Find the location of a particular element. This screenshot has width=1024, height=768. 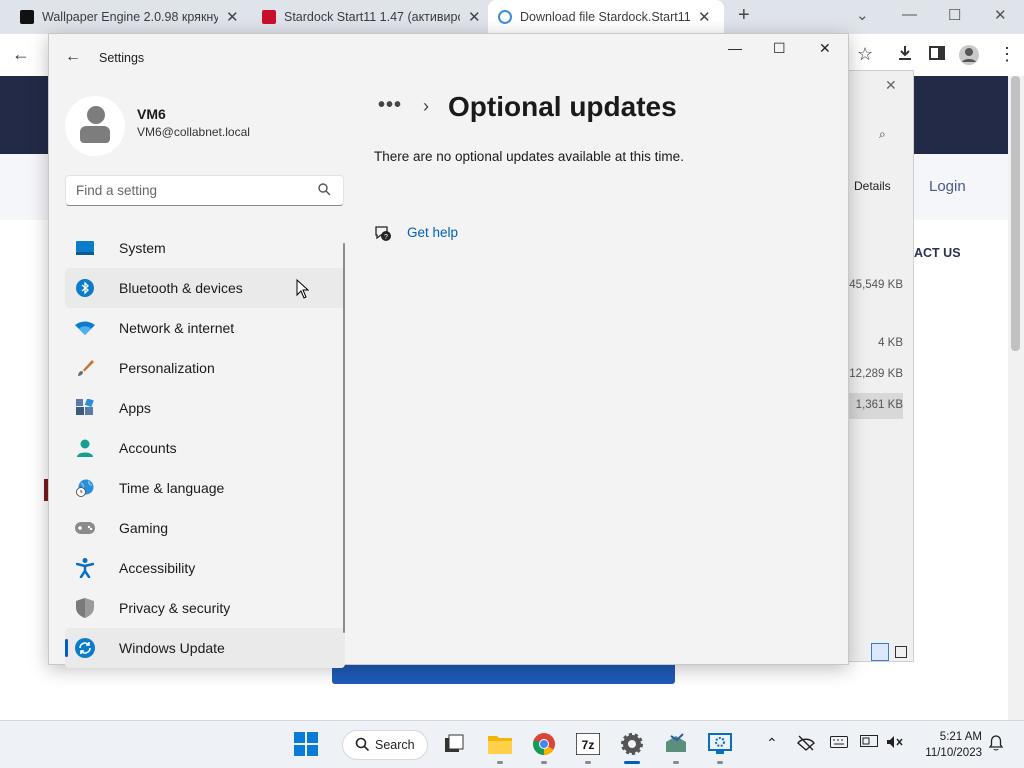

details-tab: Details is located at coordinates (872, 186).